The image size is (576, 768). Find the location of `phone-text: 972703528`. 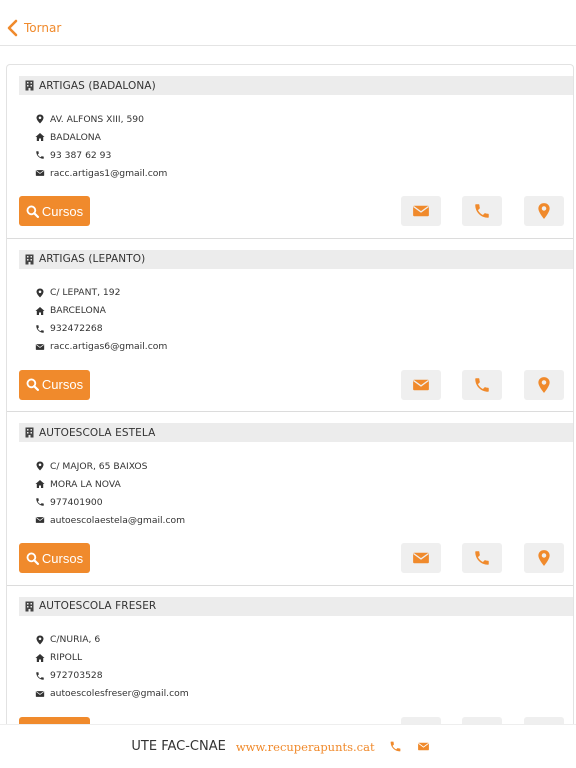

phone-text: 972703528 is located at coordinates (76, 675).